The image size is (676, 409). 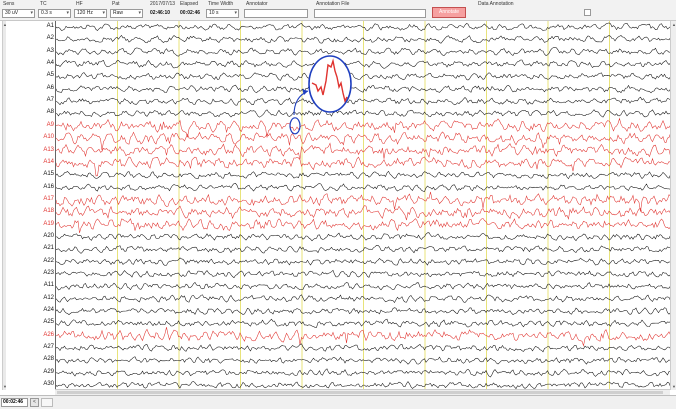 I want to click on channel-label: A25, so click(x=48, y=322).